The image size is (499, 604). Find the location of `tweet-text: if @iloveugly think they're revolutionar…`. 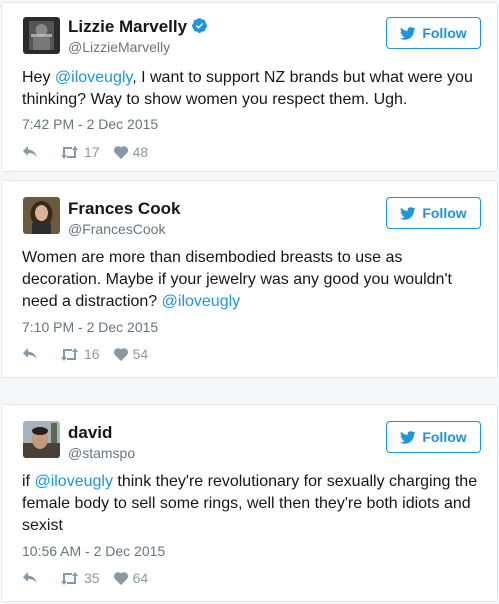

tweet-text: if @iloveugly think they're revolutionar… is located at coordinates (253, 504).